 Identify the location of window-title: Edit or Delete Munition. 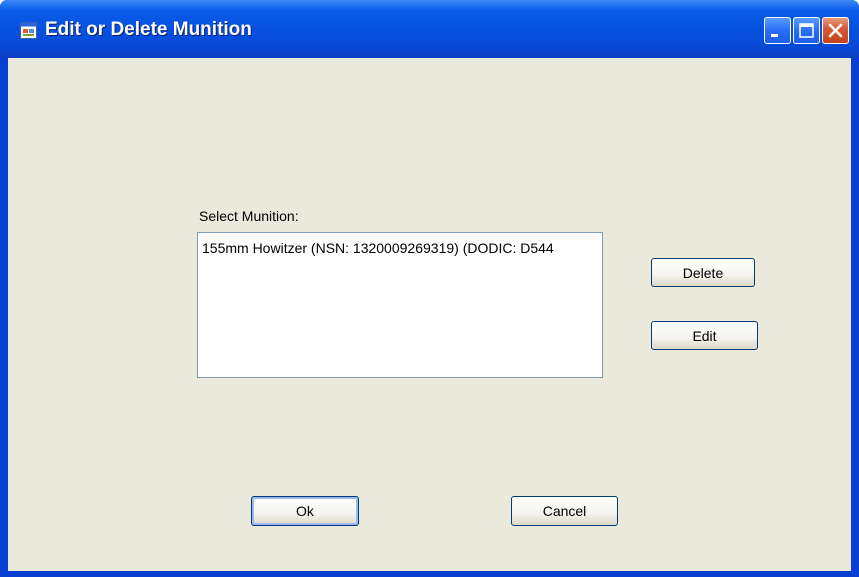
(148, 29).